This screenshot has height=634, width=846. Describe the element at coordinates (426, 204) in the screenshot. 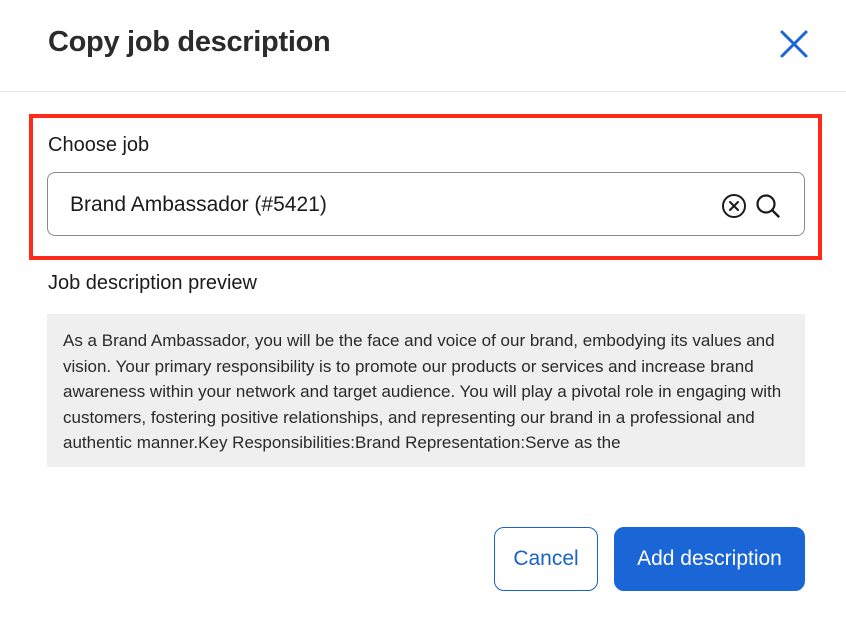

I see `choose-job-select: Brand Ambassador (#5421)` at that location.